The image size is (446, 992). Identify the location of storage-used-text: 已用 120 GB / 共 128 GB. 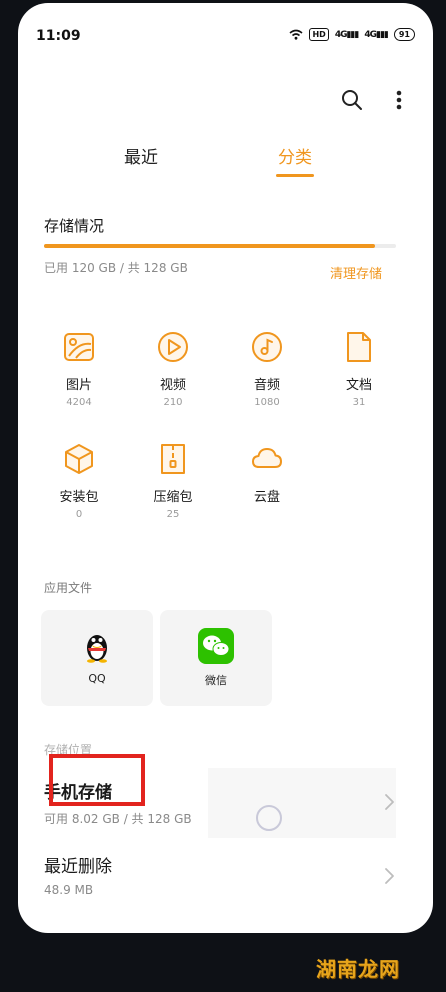
(116, 268).